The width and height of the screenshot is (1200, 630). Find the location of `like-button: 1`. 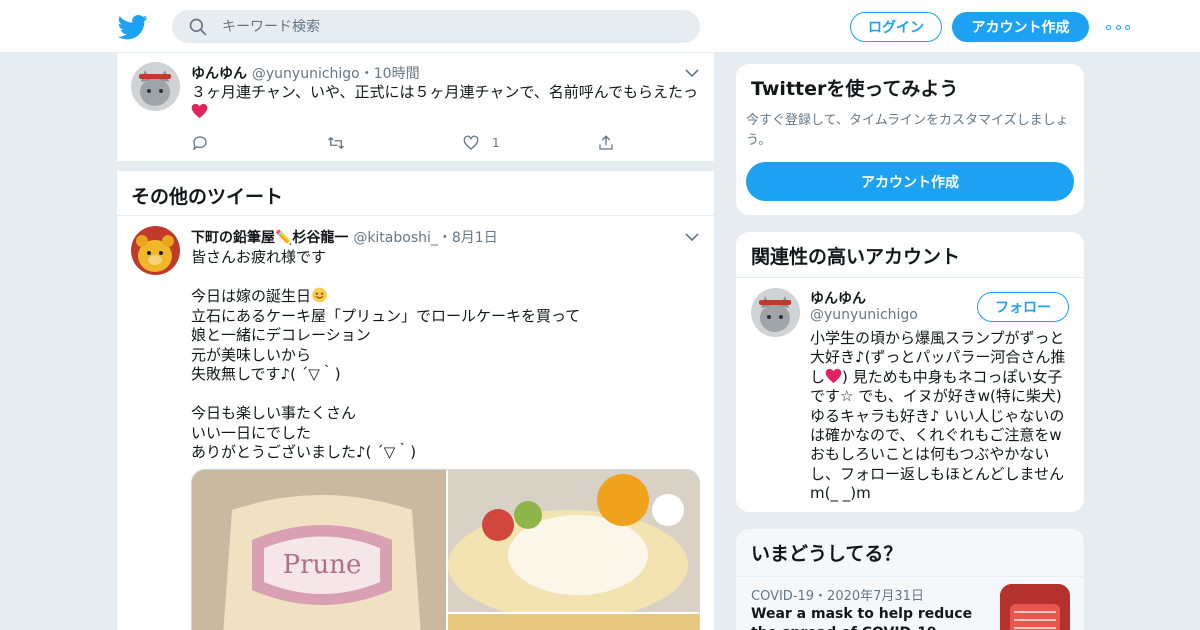

like-button: 1 is located at coordinates (481, 143).